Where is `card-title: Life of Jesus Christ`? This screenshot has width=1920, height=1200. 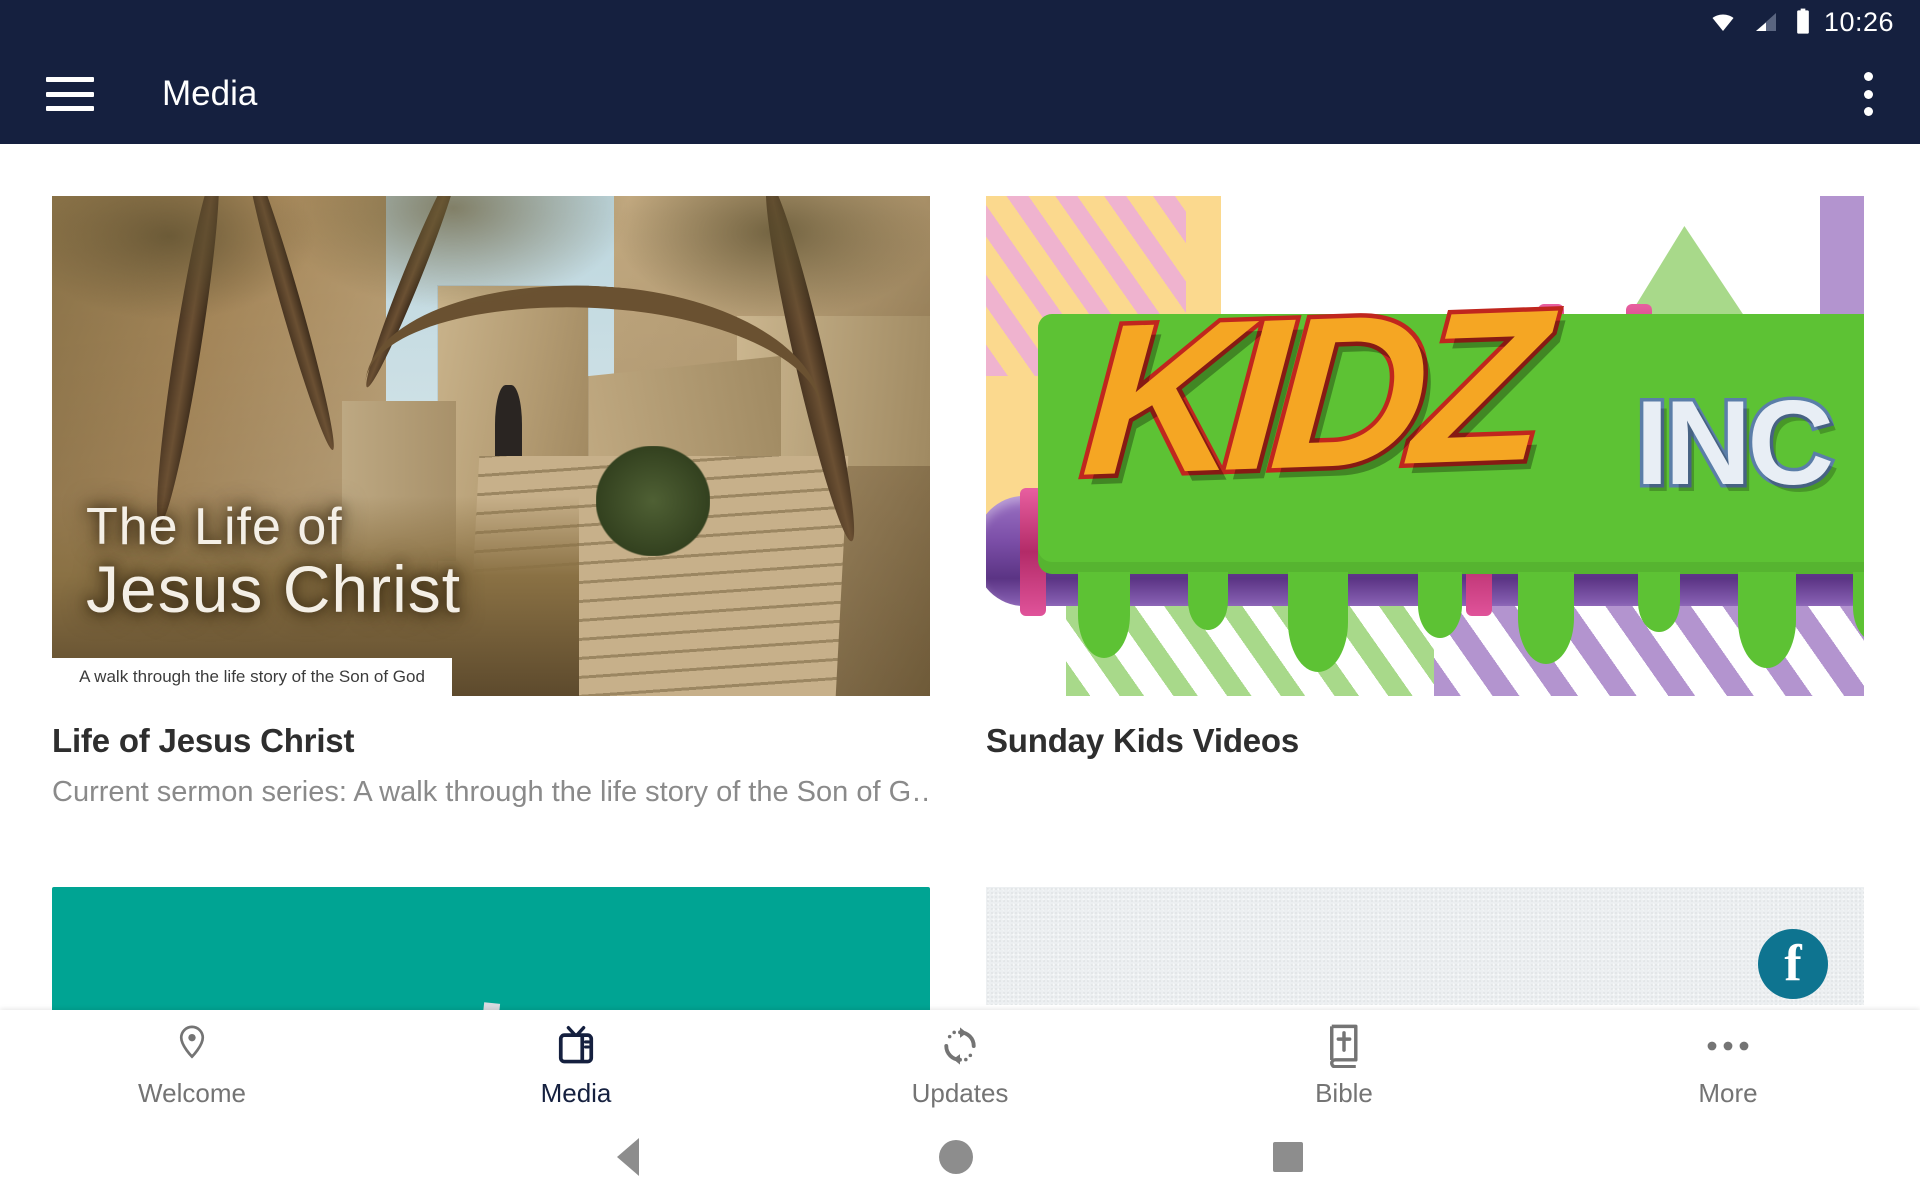
card-title: Life of Jesus Christ is located at coordinates (203, 740).